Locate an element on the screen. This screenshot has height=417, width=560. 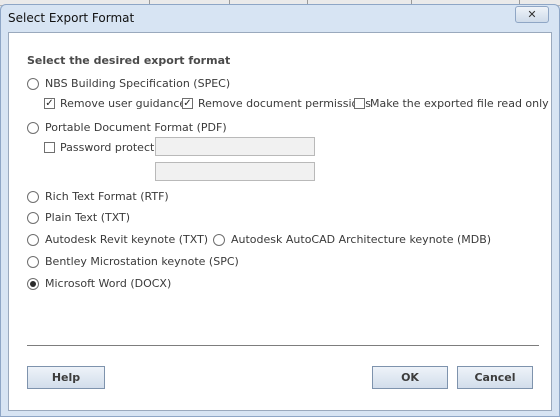
radio-plain-text: Plain Text (TXT) is located at coordinates (78, 217).